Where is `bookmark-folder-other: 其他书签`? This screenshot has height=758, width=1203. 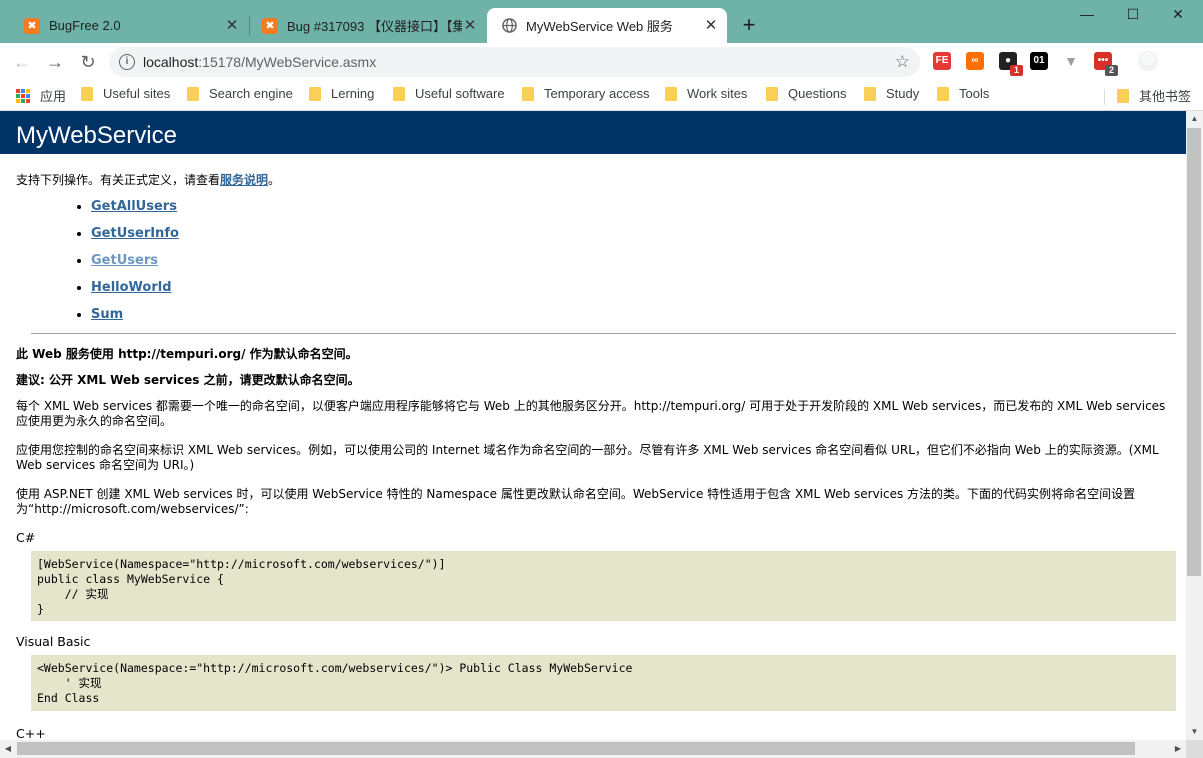 bookmark-folder-other: 其他书签 is located at coordinates (1154, 95).